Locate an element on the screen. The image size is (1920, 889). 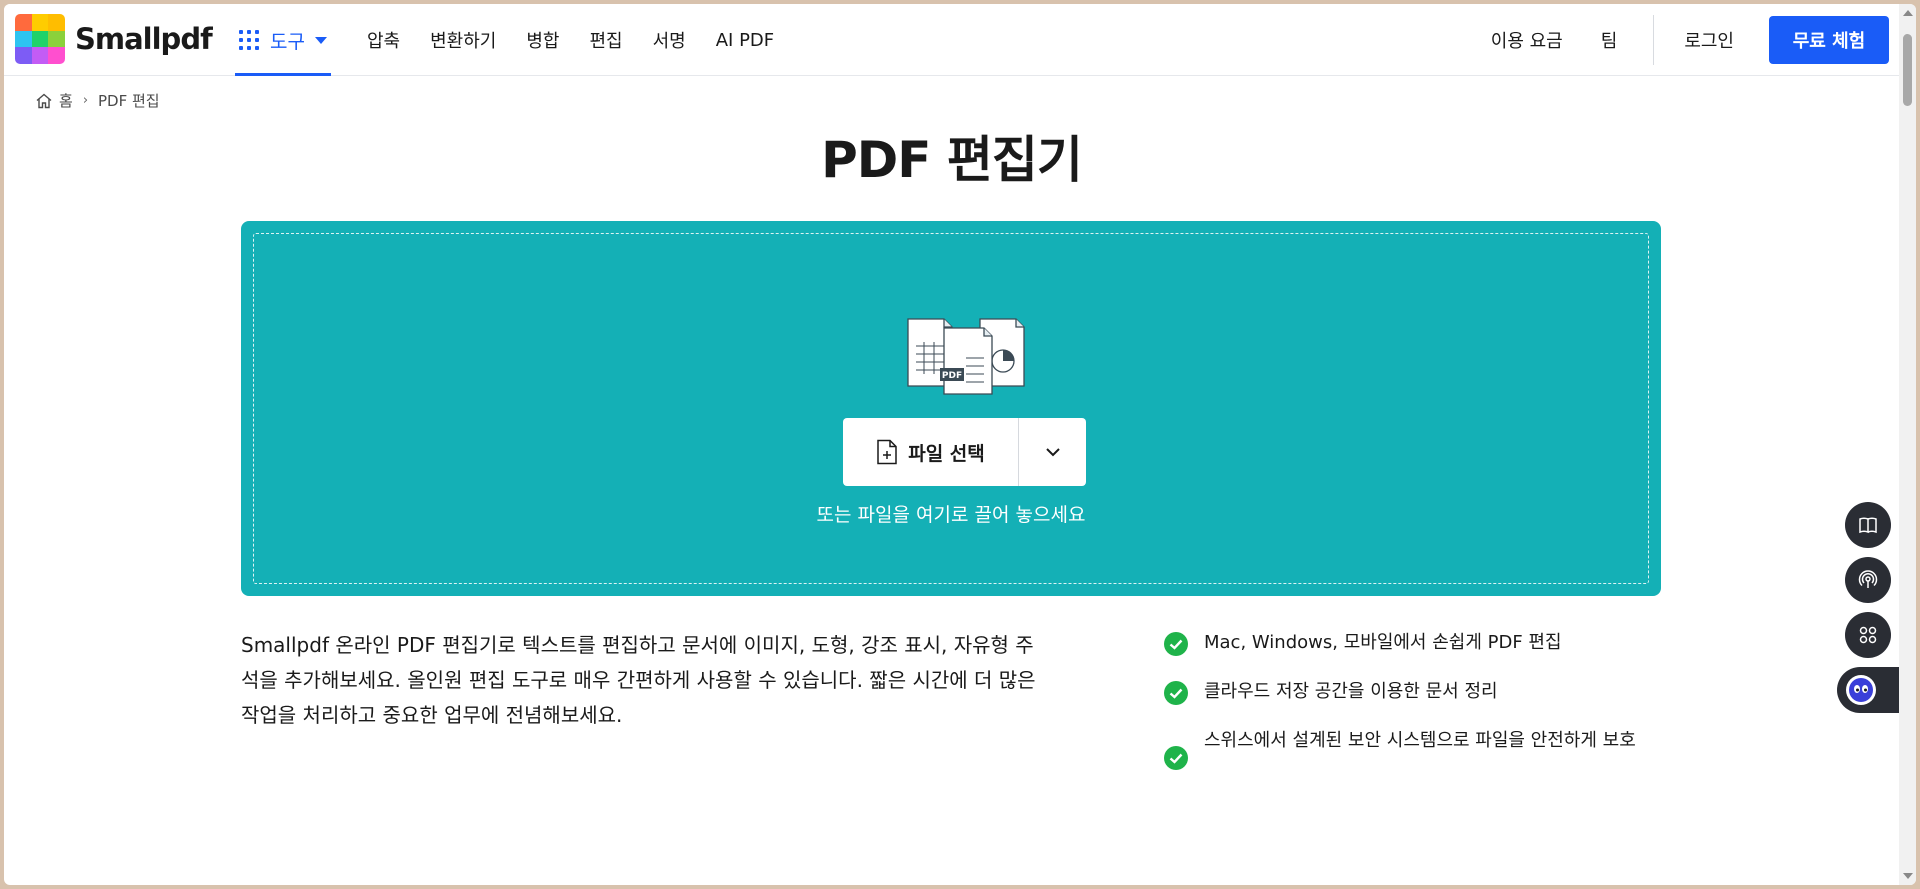
nav-divider is located at coordinates (1654, 40).